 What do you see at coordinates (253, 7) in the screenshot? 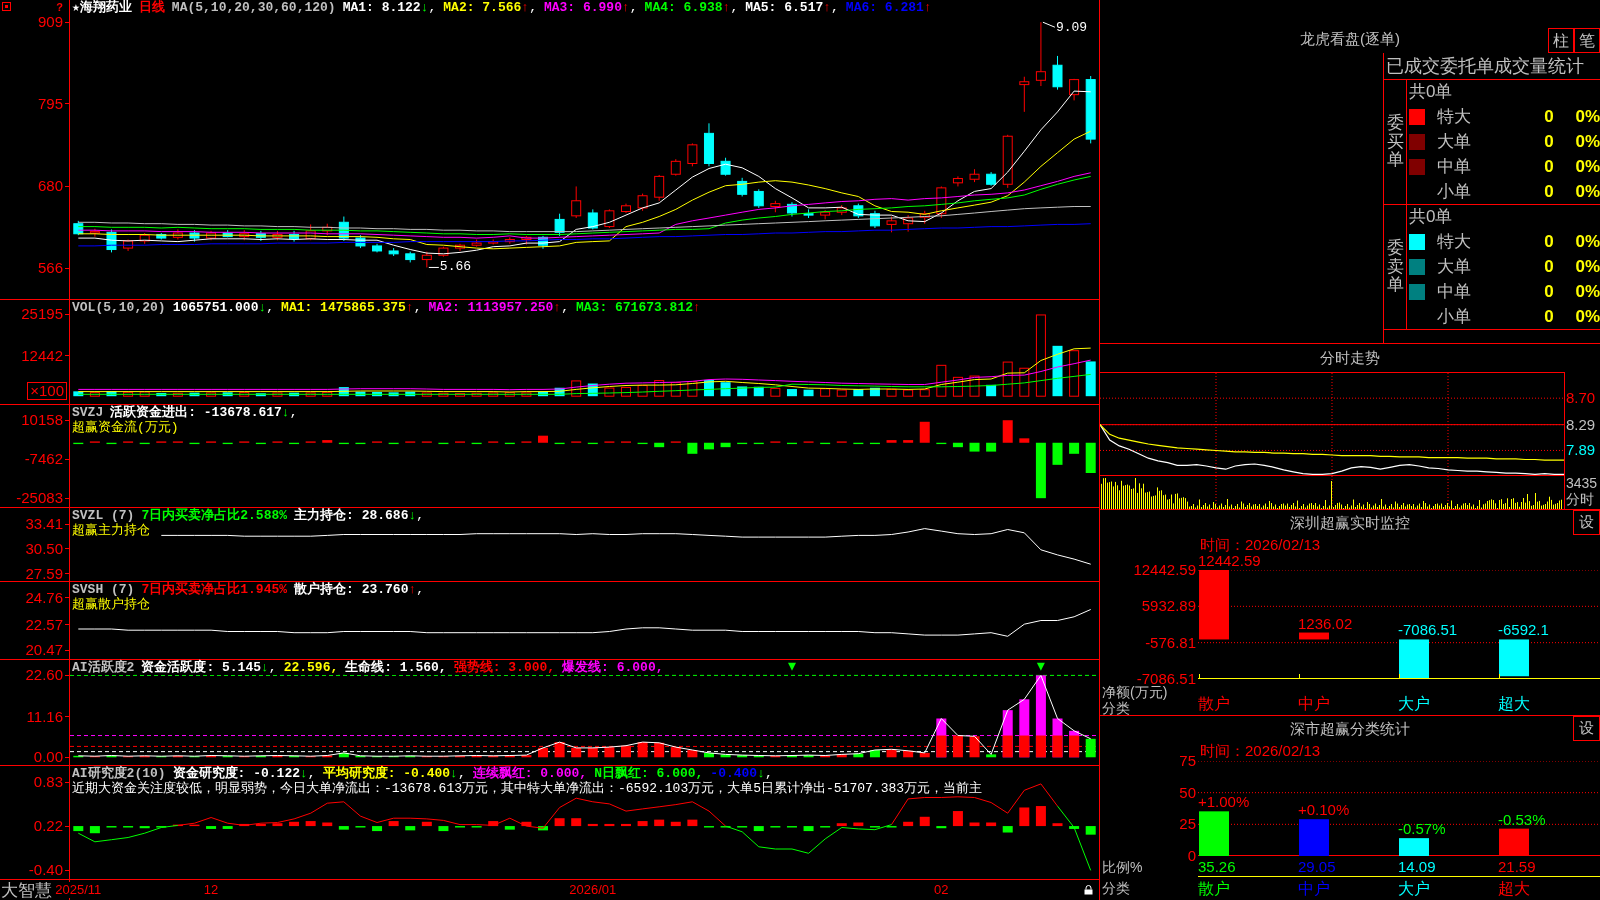
I see `legend-item: MA(5,10,20,30,60,120)` at bounding box center [253, 7].